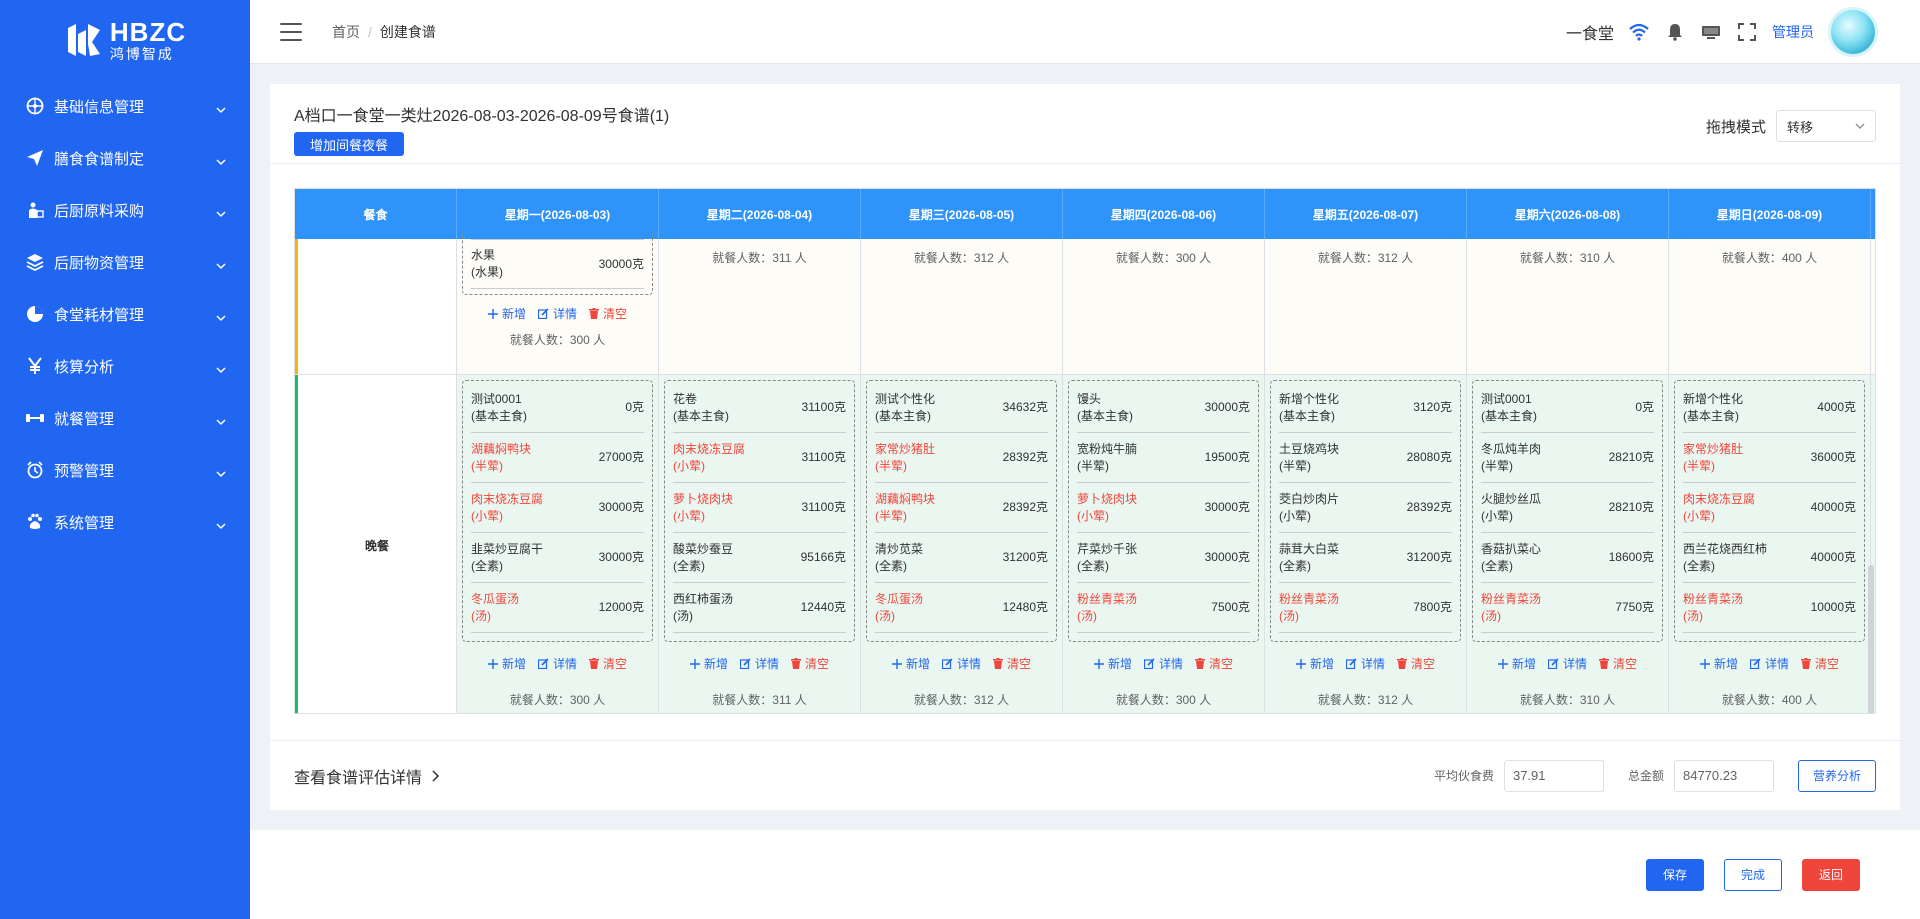 This screenshot has height=919, width=1920. I want to click on avg-cost-input, so click(1553, 775).